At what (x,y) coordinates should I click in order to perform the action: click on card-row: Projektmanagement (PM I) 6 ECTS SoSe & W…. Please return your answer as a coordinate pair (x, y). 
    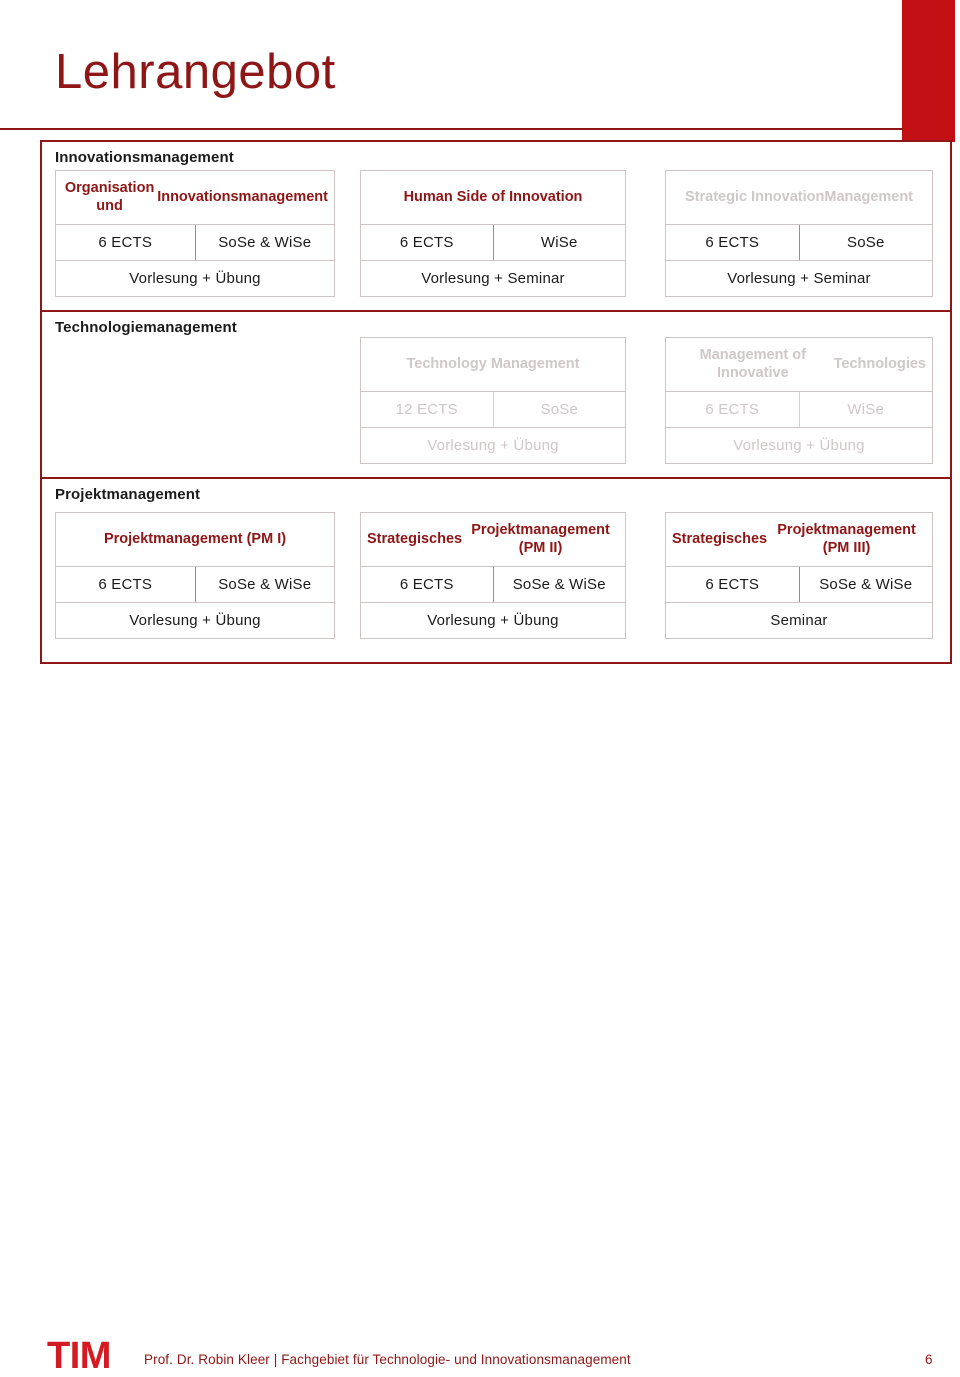
    Looking at the image, I should click on (496, 570).